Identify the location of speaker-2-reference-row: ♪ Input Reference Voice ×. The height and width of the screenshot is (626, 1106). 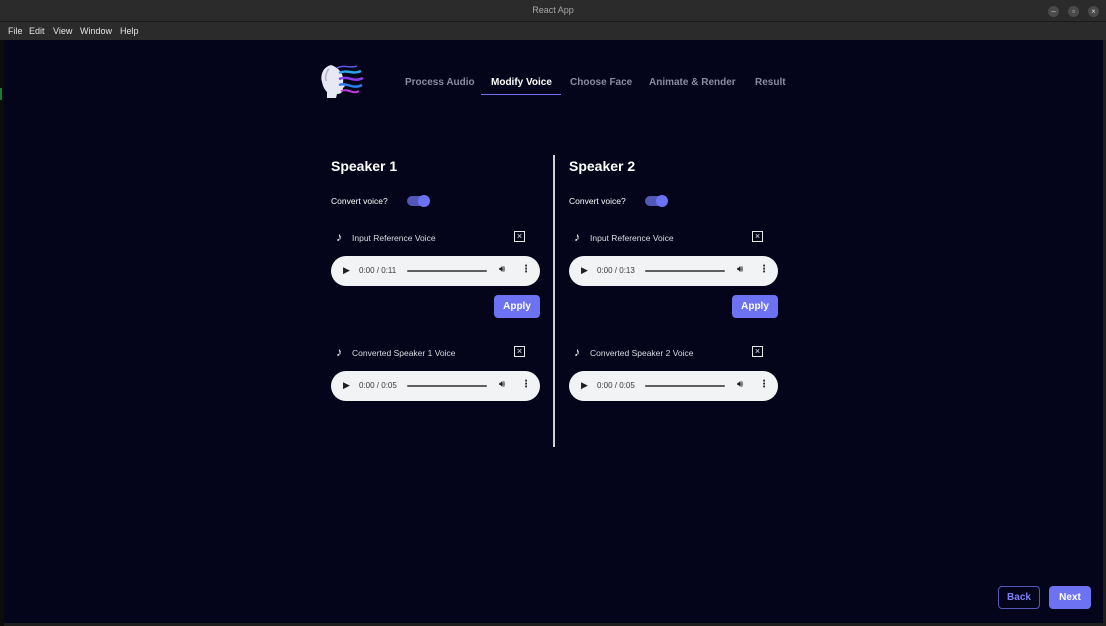
(671, 238).